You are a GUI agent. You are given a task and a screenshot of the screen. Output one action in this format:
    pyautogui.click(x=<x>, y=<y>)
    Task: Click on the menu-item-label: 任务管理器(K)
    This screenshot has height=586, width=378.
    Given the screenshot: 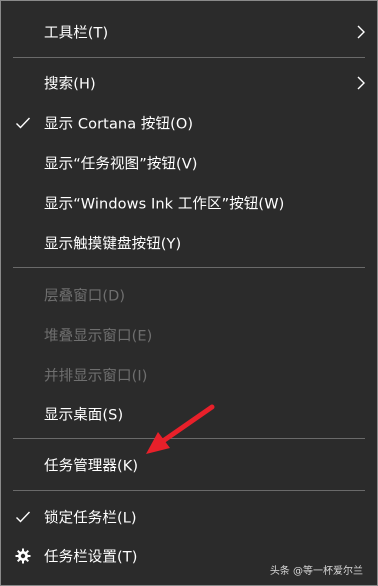 What is the action you would take?
    pyautogui.click(x=91, y=466)
    